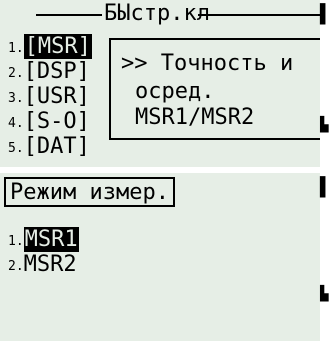  I want to click on menu-item-msr: 1.[MSR], so click(50, 46).